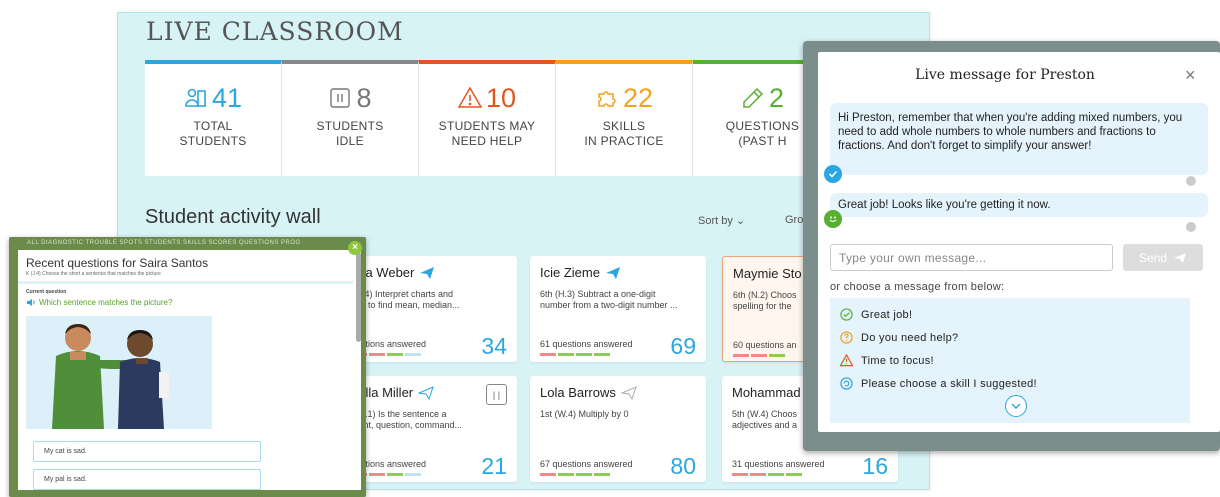  What do you see at coordinates (494, 346) in the screenshot?
I see `question-count: 34` at bounding box center [494, 346].